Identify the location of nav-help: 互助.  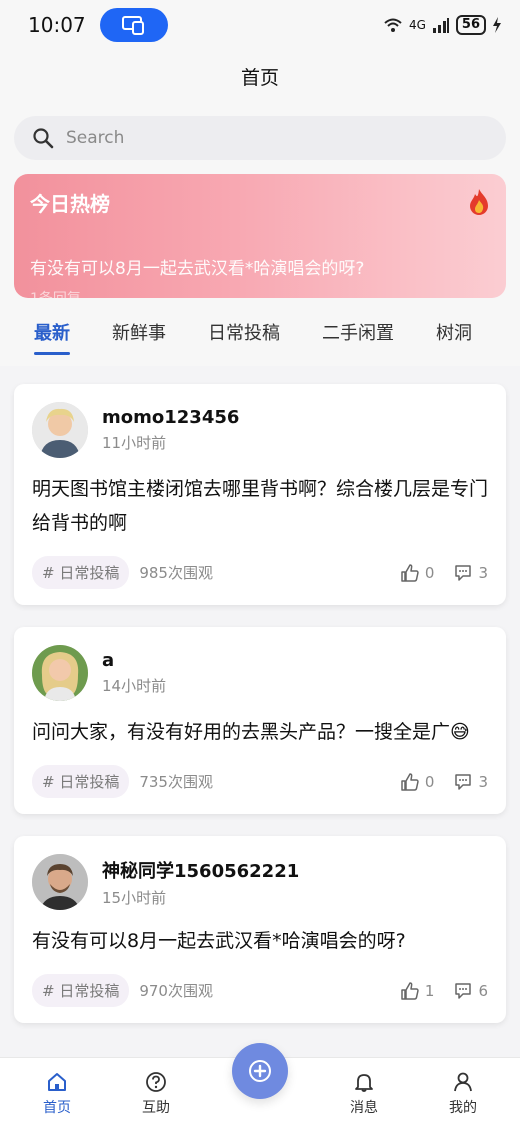
(156, 1094).